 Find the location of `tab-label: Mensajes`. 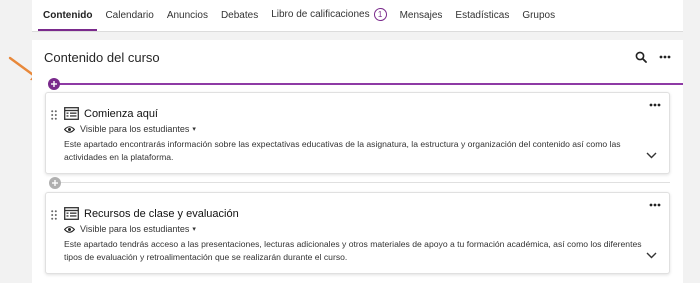

tab-label: Mensajes is located at coordinates (421, 15).